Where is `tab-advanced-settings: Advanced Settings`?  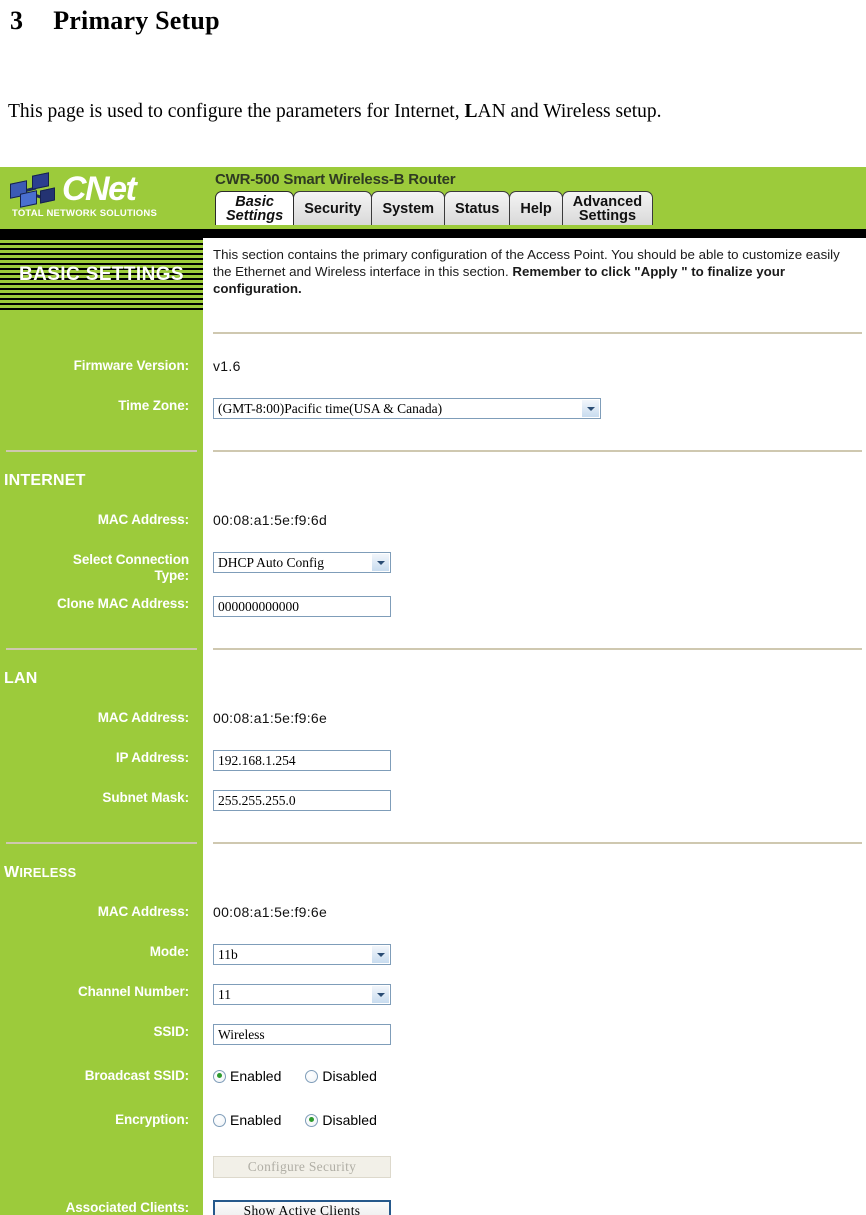
tab-advanced-settings: Advanced Settings is located at coordinates (607, 208).